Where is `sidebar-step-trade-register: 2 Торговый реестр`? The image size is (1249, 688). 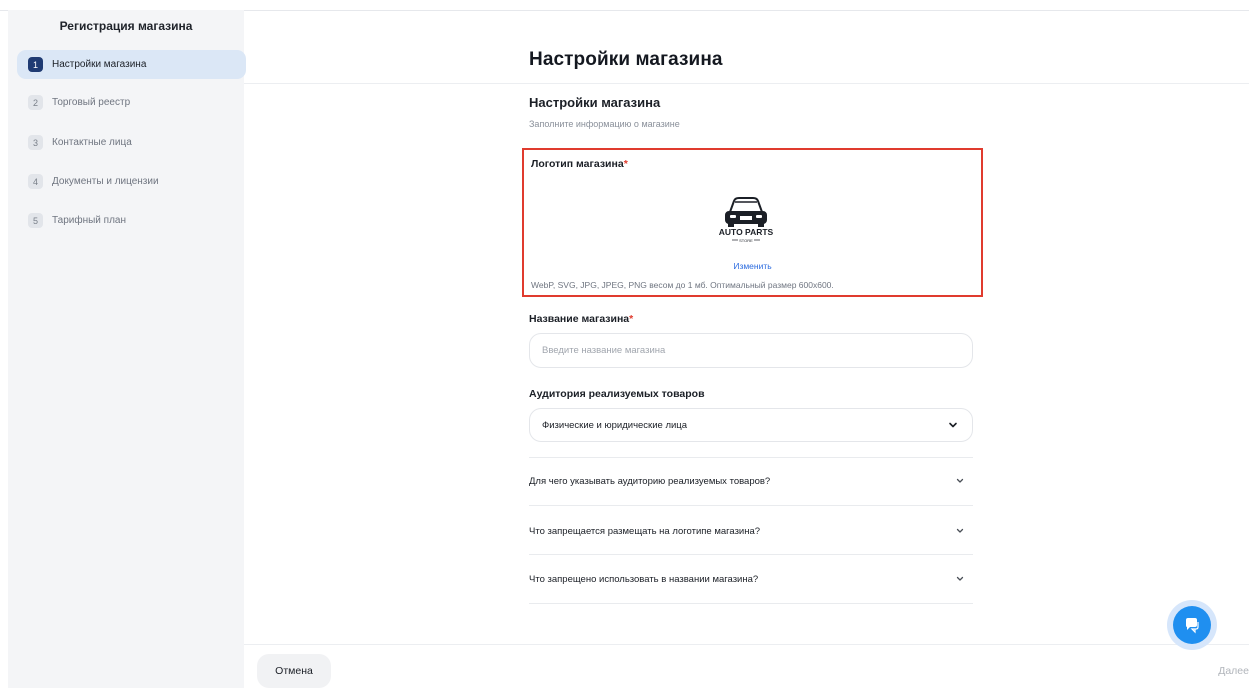
sidebar-step-trade-register: 2 Торговый реестр is located at coordinates (131, 102).